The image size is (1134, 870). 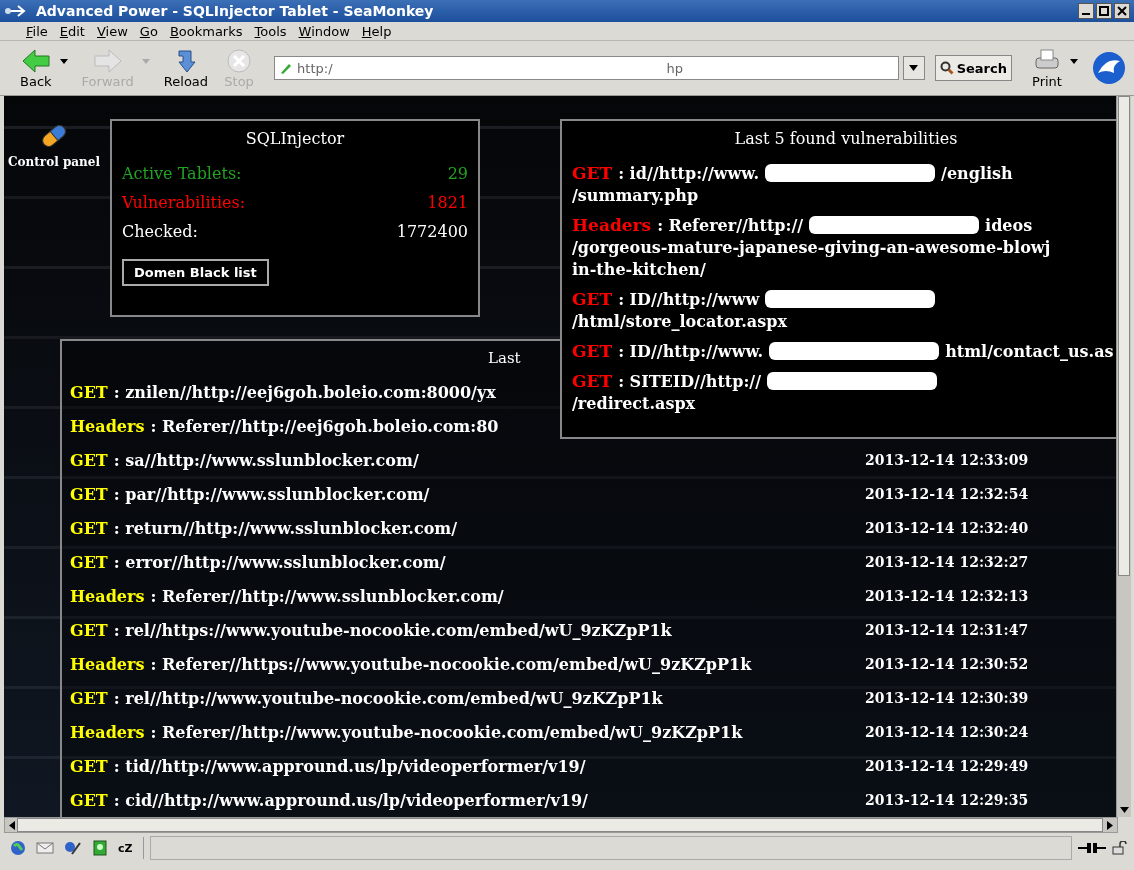 What do you see at coordinates (182, 173) in the screenshot?
I see `stat-label: Active Tablets:` at bounding box center [182, 173].